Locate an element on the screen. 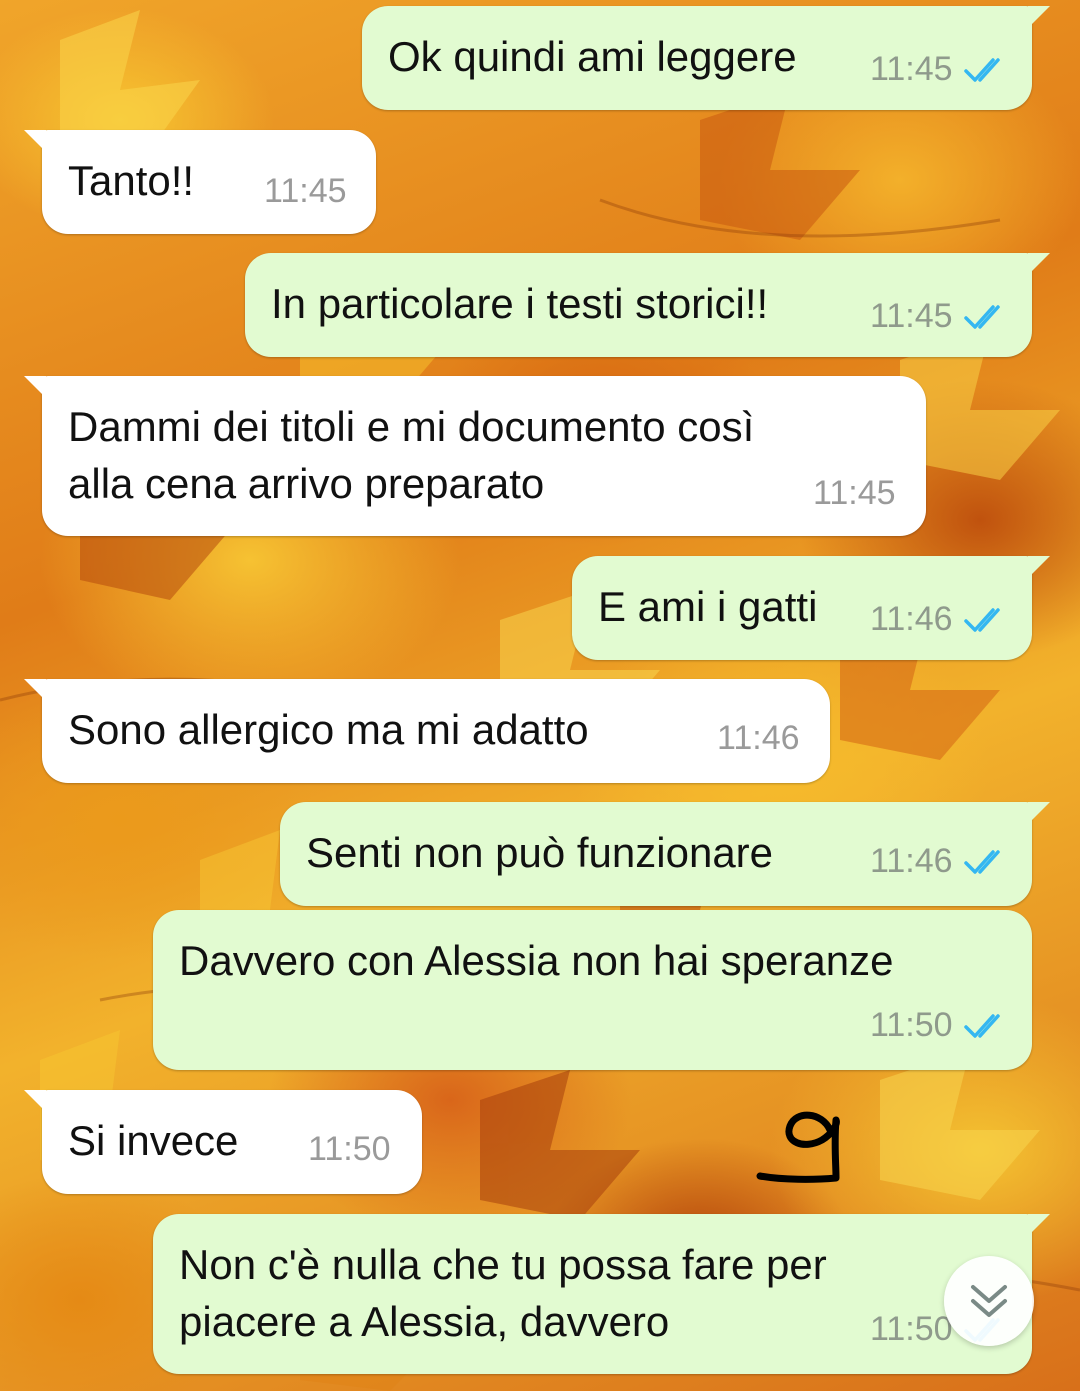 The width and height of the screenshot is (1080, 1391). handwritten-annotation is located at coordinates (798, 1147).